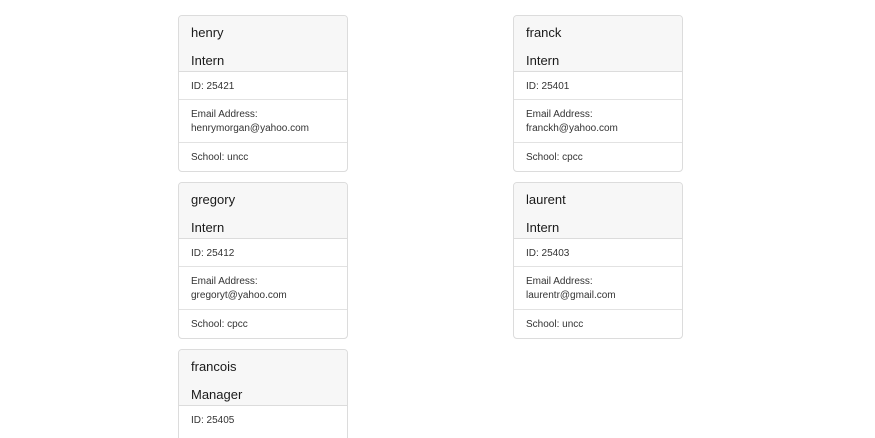  I want to click on employee-name: francois, so click(214, 366).